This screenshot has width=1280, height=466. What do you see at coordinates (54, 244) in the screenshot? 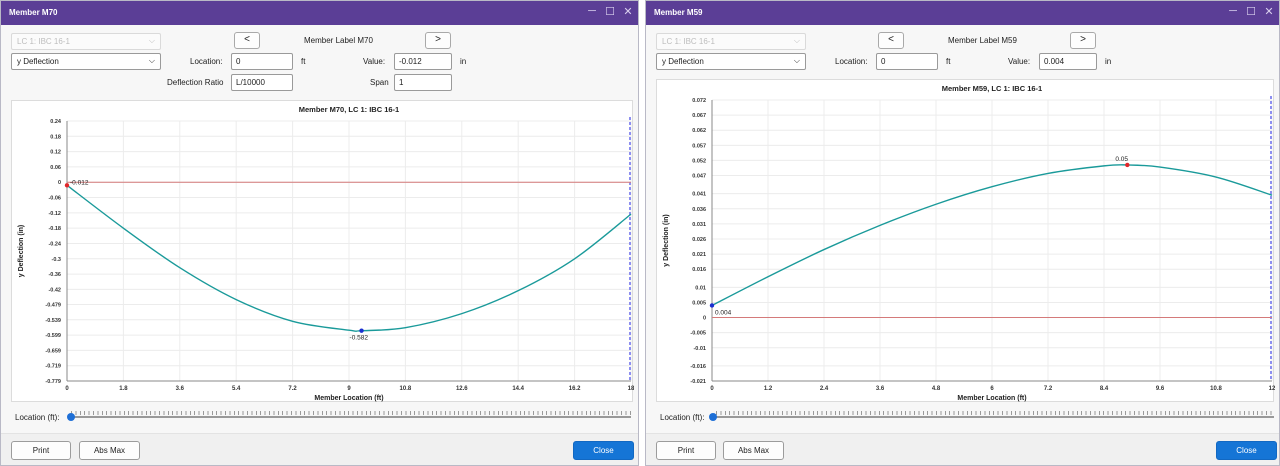
I see `y-tick-label: -0.24` at bounding box center [54, 244].